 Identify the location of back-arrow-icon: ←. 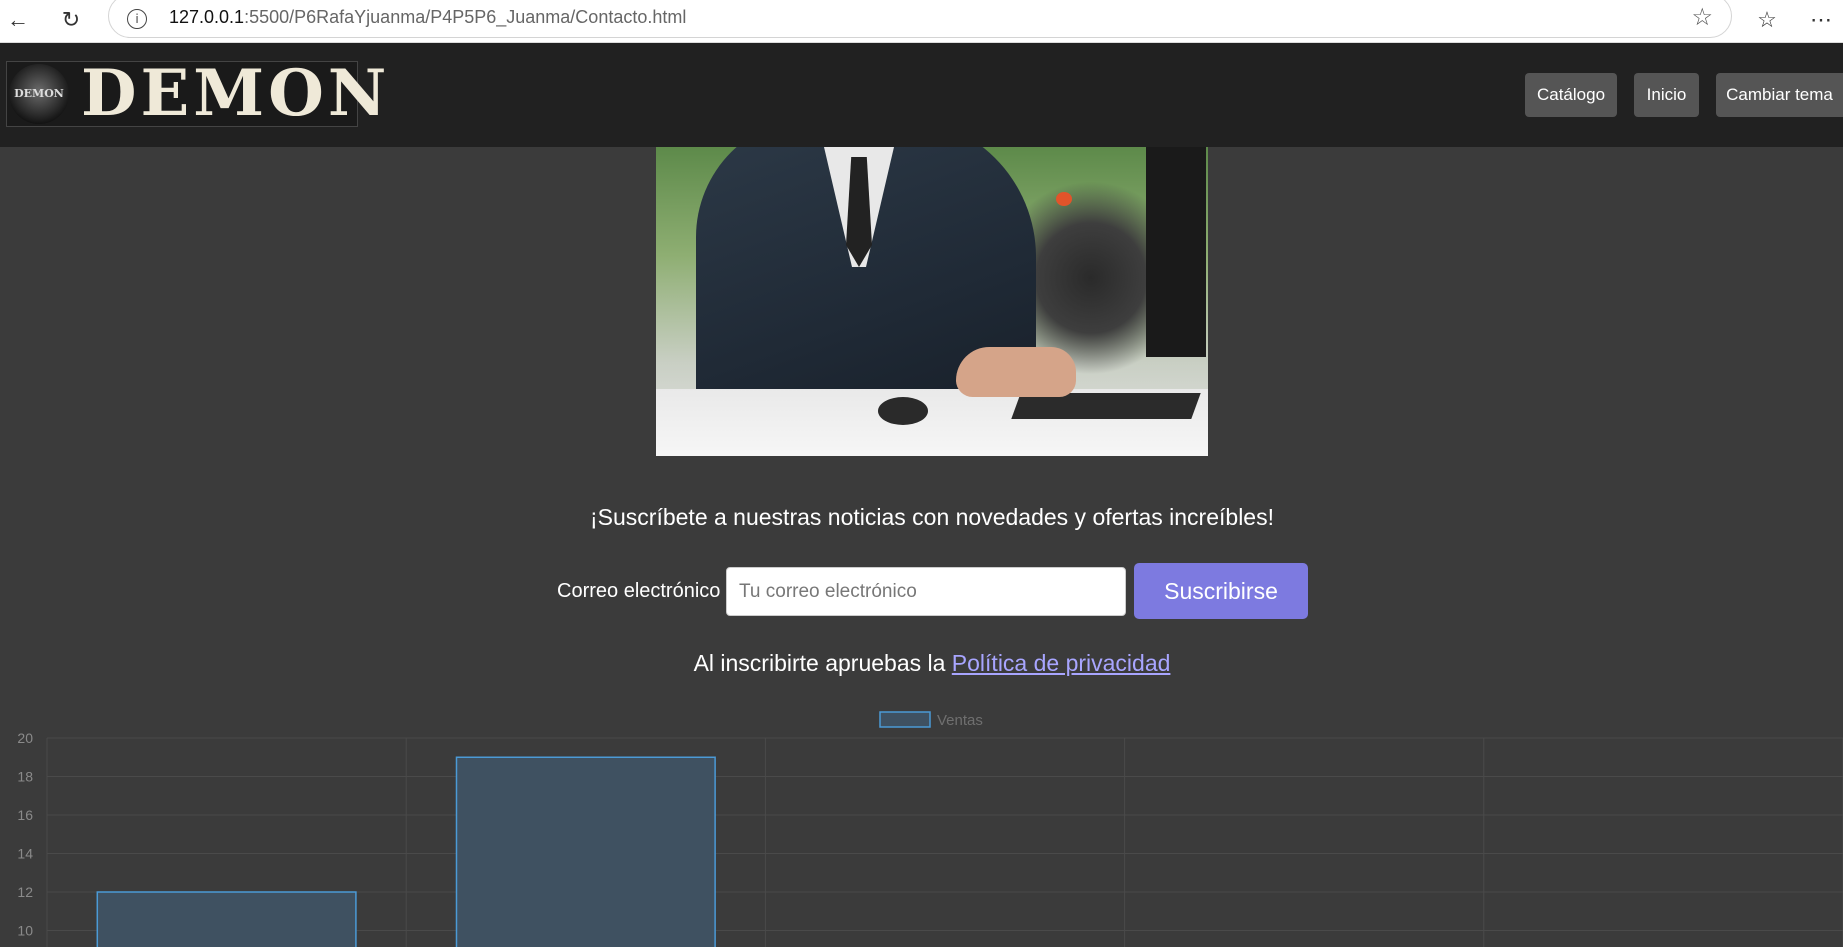
(18, 20).